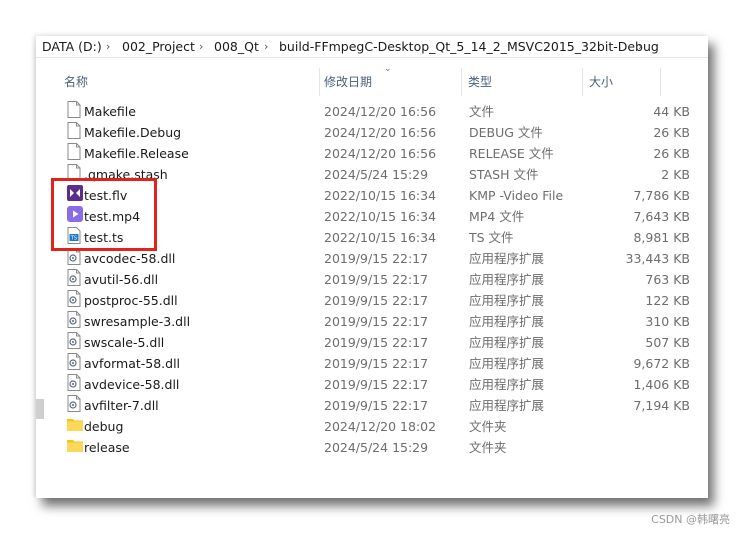 The image size is (744, 533). What do you see at coordinates (480, 82) in the screenshot?
I see `column-header-type: 类型` at bounding box center [480, 82].